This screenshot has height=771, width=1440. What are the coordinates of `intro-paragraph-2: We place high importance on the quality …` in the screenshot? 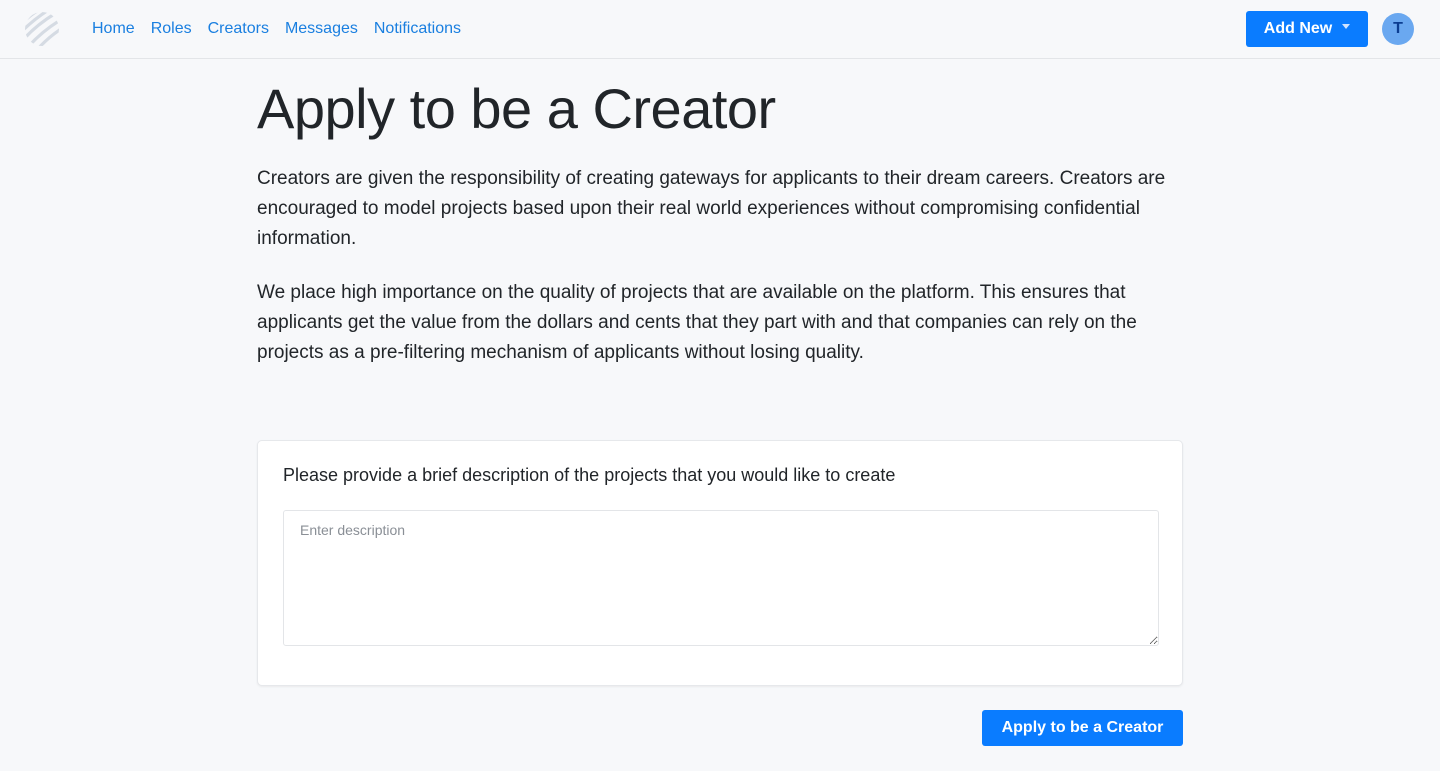 It's located at (697, 322).